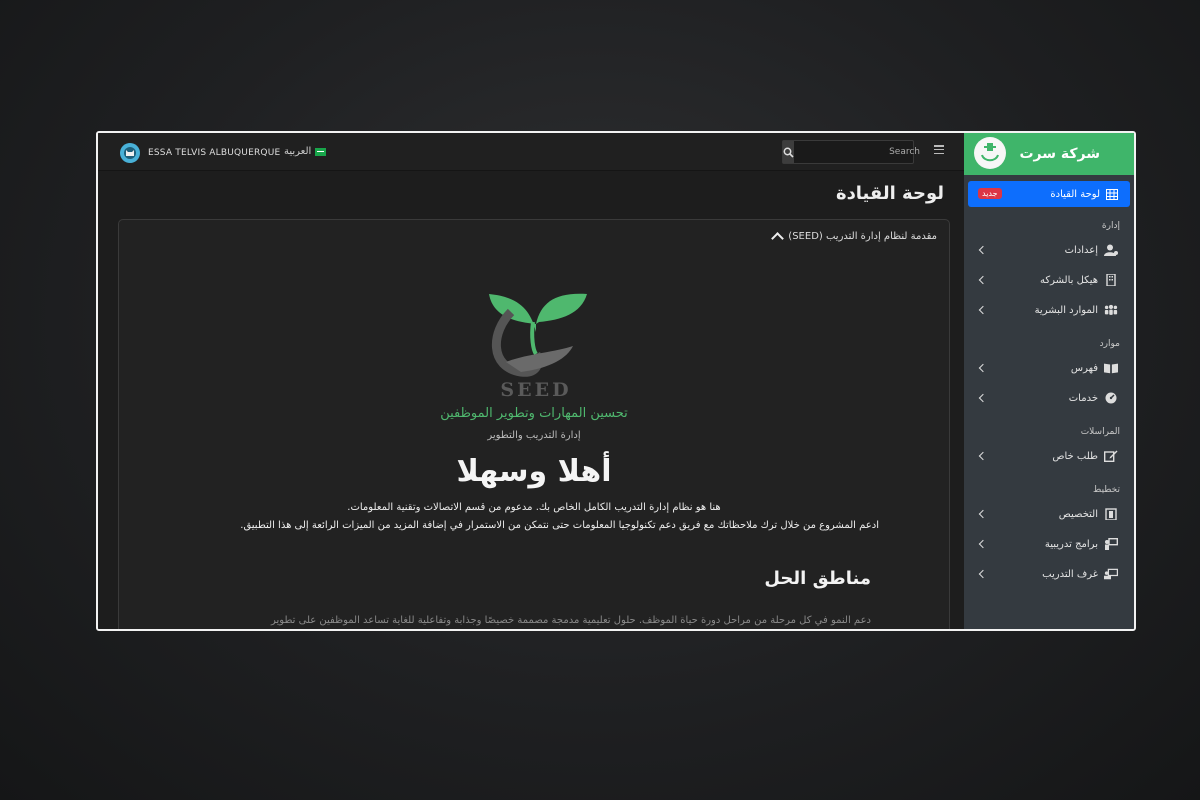  I want to click on sidebar-item-training-programs: برامج تدريبية, so click(1049, 544).